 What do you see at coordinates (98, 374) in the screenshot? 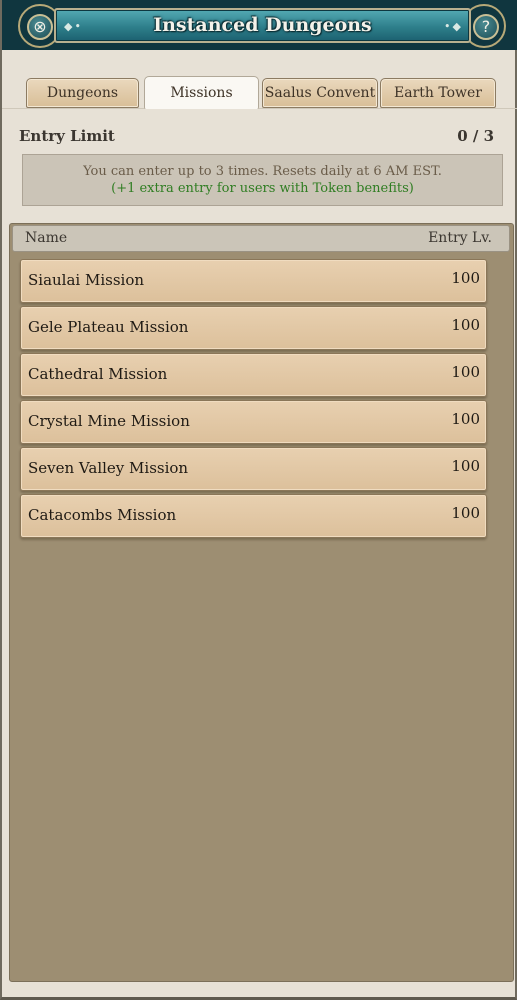
I see `mission-name: Cathedral Mission` at bounding box center [98, 374].